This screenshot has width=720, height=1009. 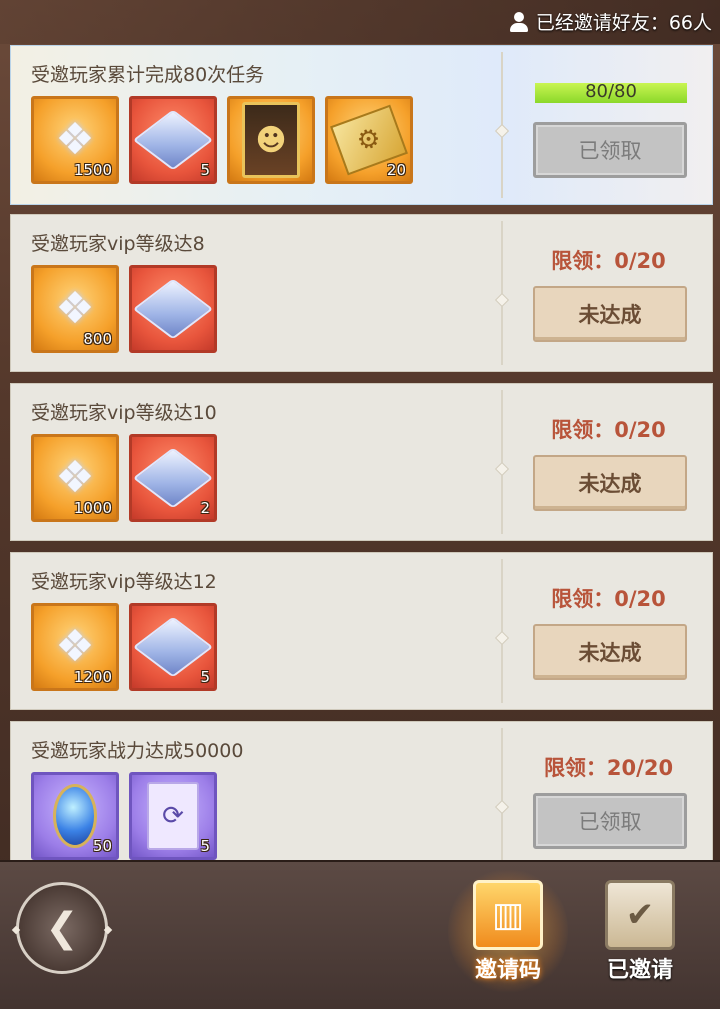 What do you see at coordinates (118, 244) in the screenshot?
I see `task-title: 受邀玩家vip等级达8` at bounding box center [118, 244].